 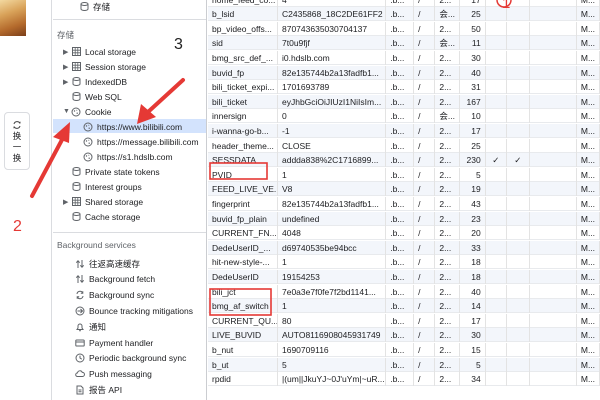 What do you see at coordinates (122, 171) in the screenshot?
I see `sidebar-item-label: Private state tokens` at bounding box center [122, 171].